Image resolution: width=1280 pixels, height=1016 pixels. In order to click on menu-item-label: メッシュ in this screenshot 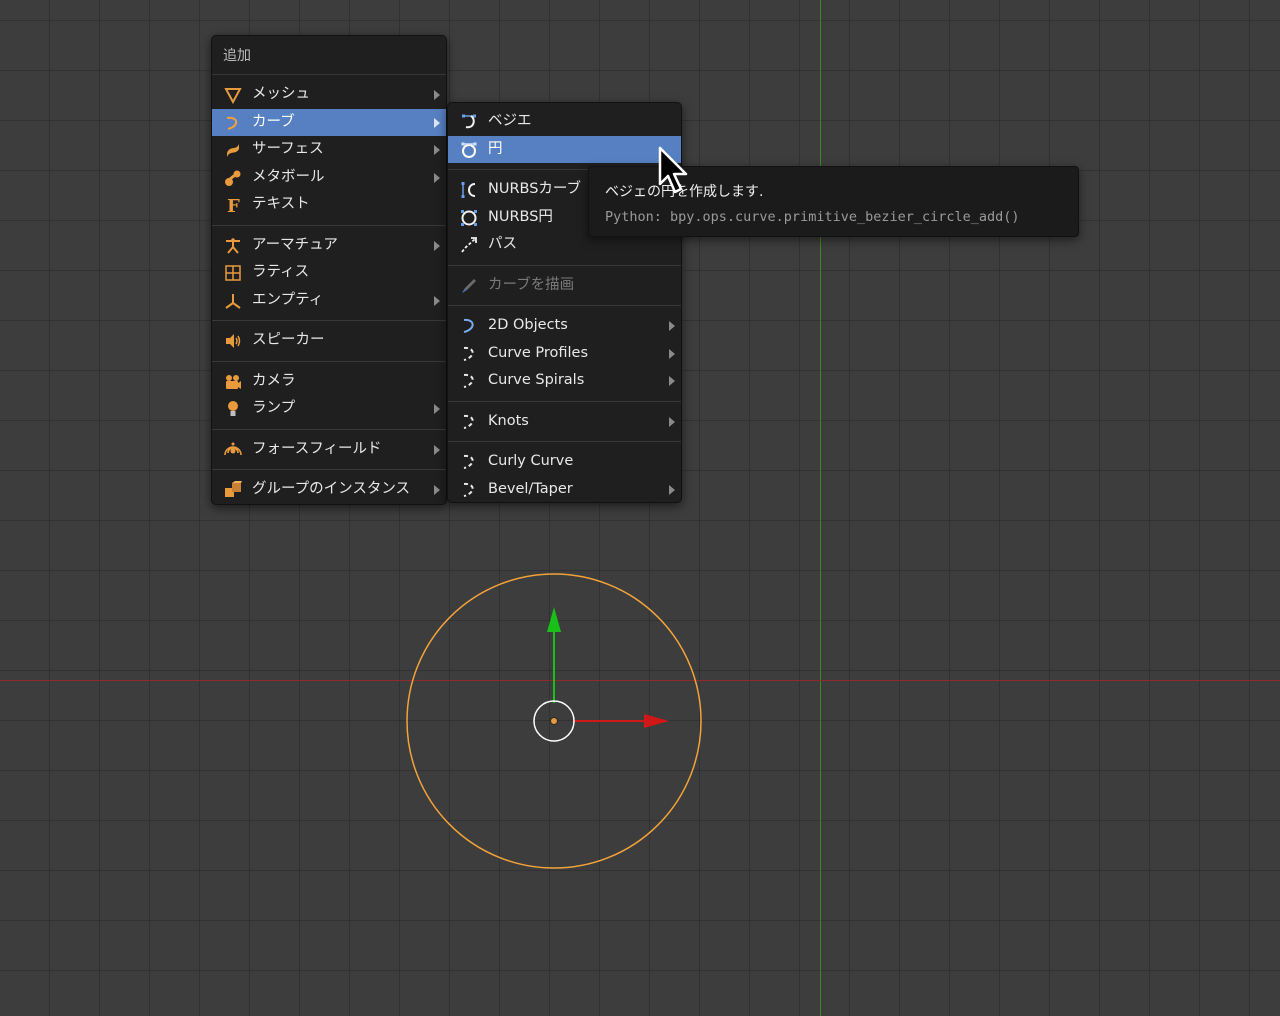, I will do `click(281, 94)`.